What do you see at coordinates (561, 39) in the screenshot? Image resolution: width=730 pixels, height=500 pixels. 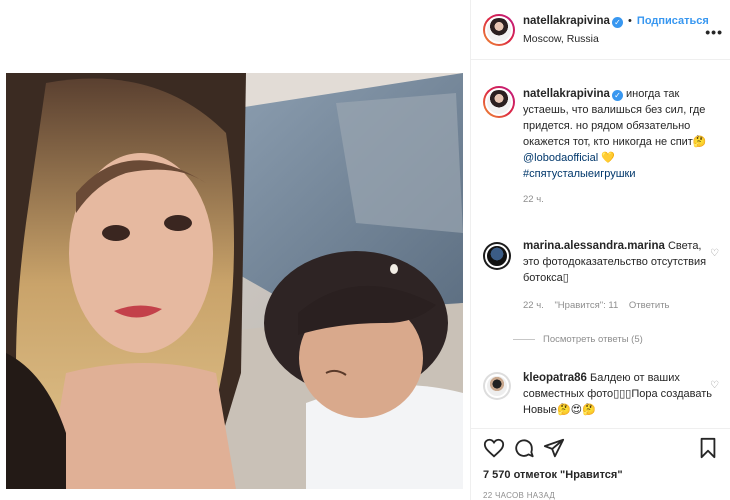 I see `post-location: Moscow, Russia` at bounding box center [561, 39].